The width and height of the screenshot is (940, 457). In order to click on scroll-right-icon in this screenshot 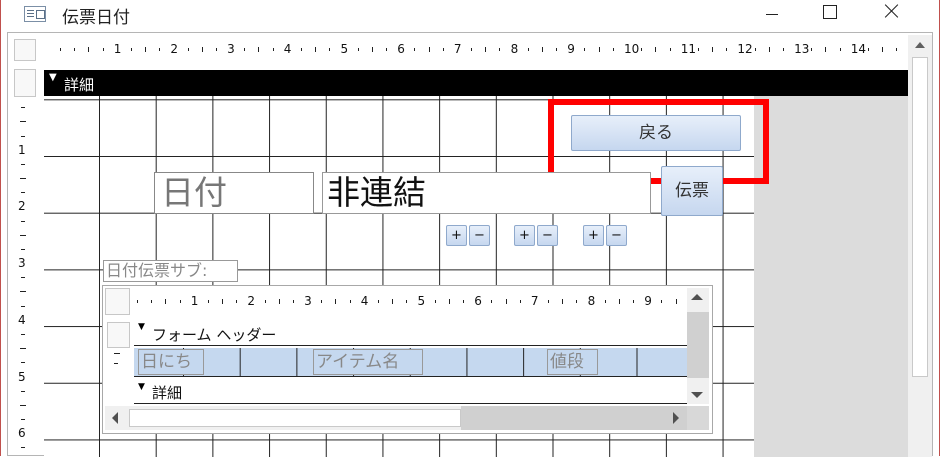, I will do `click(676, 418)`.